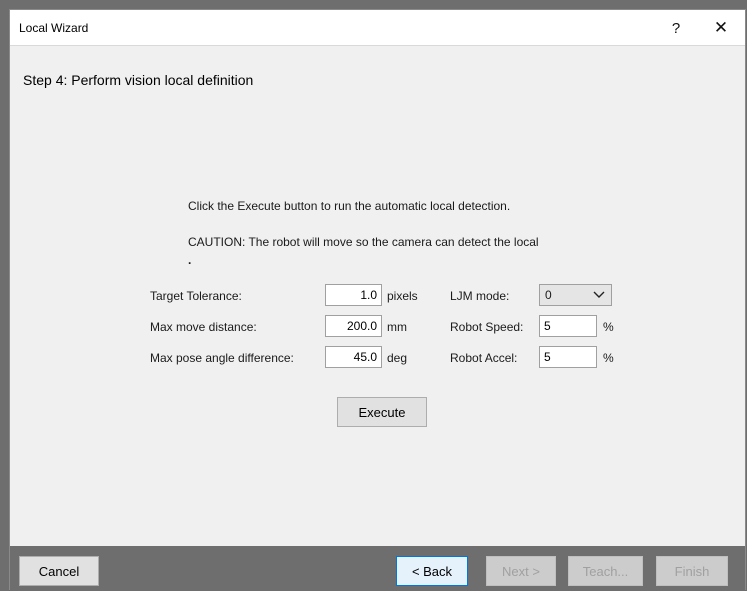  What do you see at coordinates (568, 326) in the screenshot?
I see `robot-speed-input` at bounding box center [568, 326].